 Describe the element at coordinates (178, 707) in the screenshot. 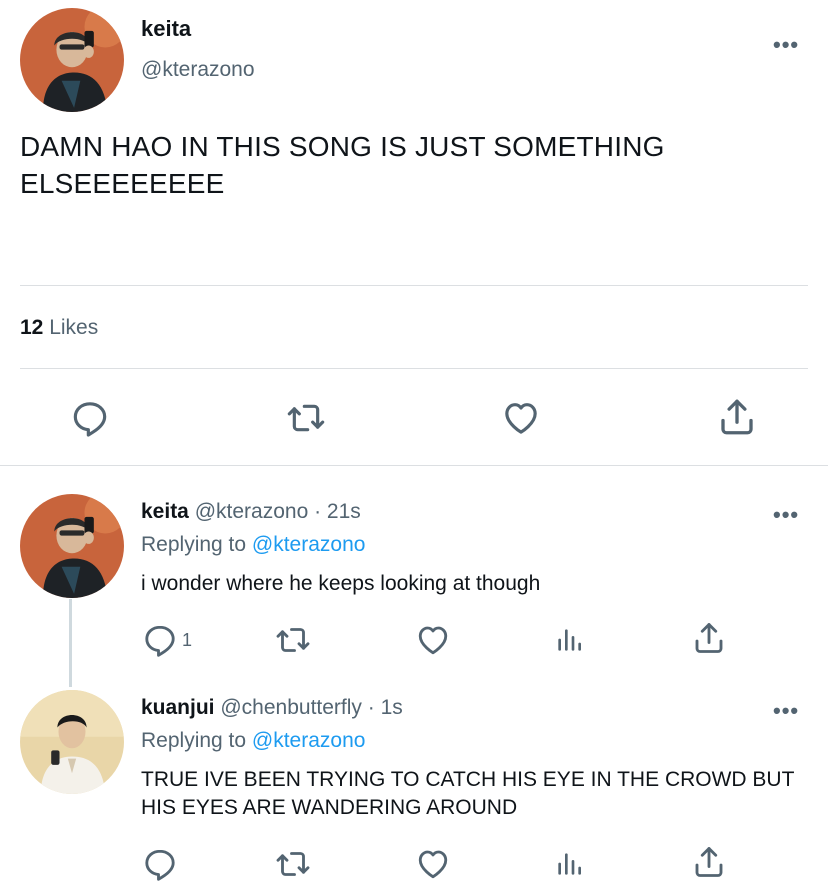

I see `display-name: kuanjui` at that location.